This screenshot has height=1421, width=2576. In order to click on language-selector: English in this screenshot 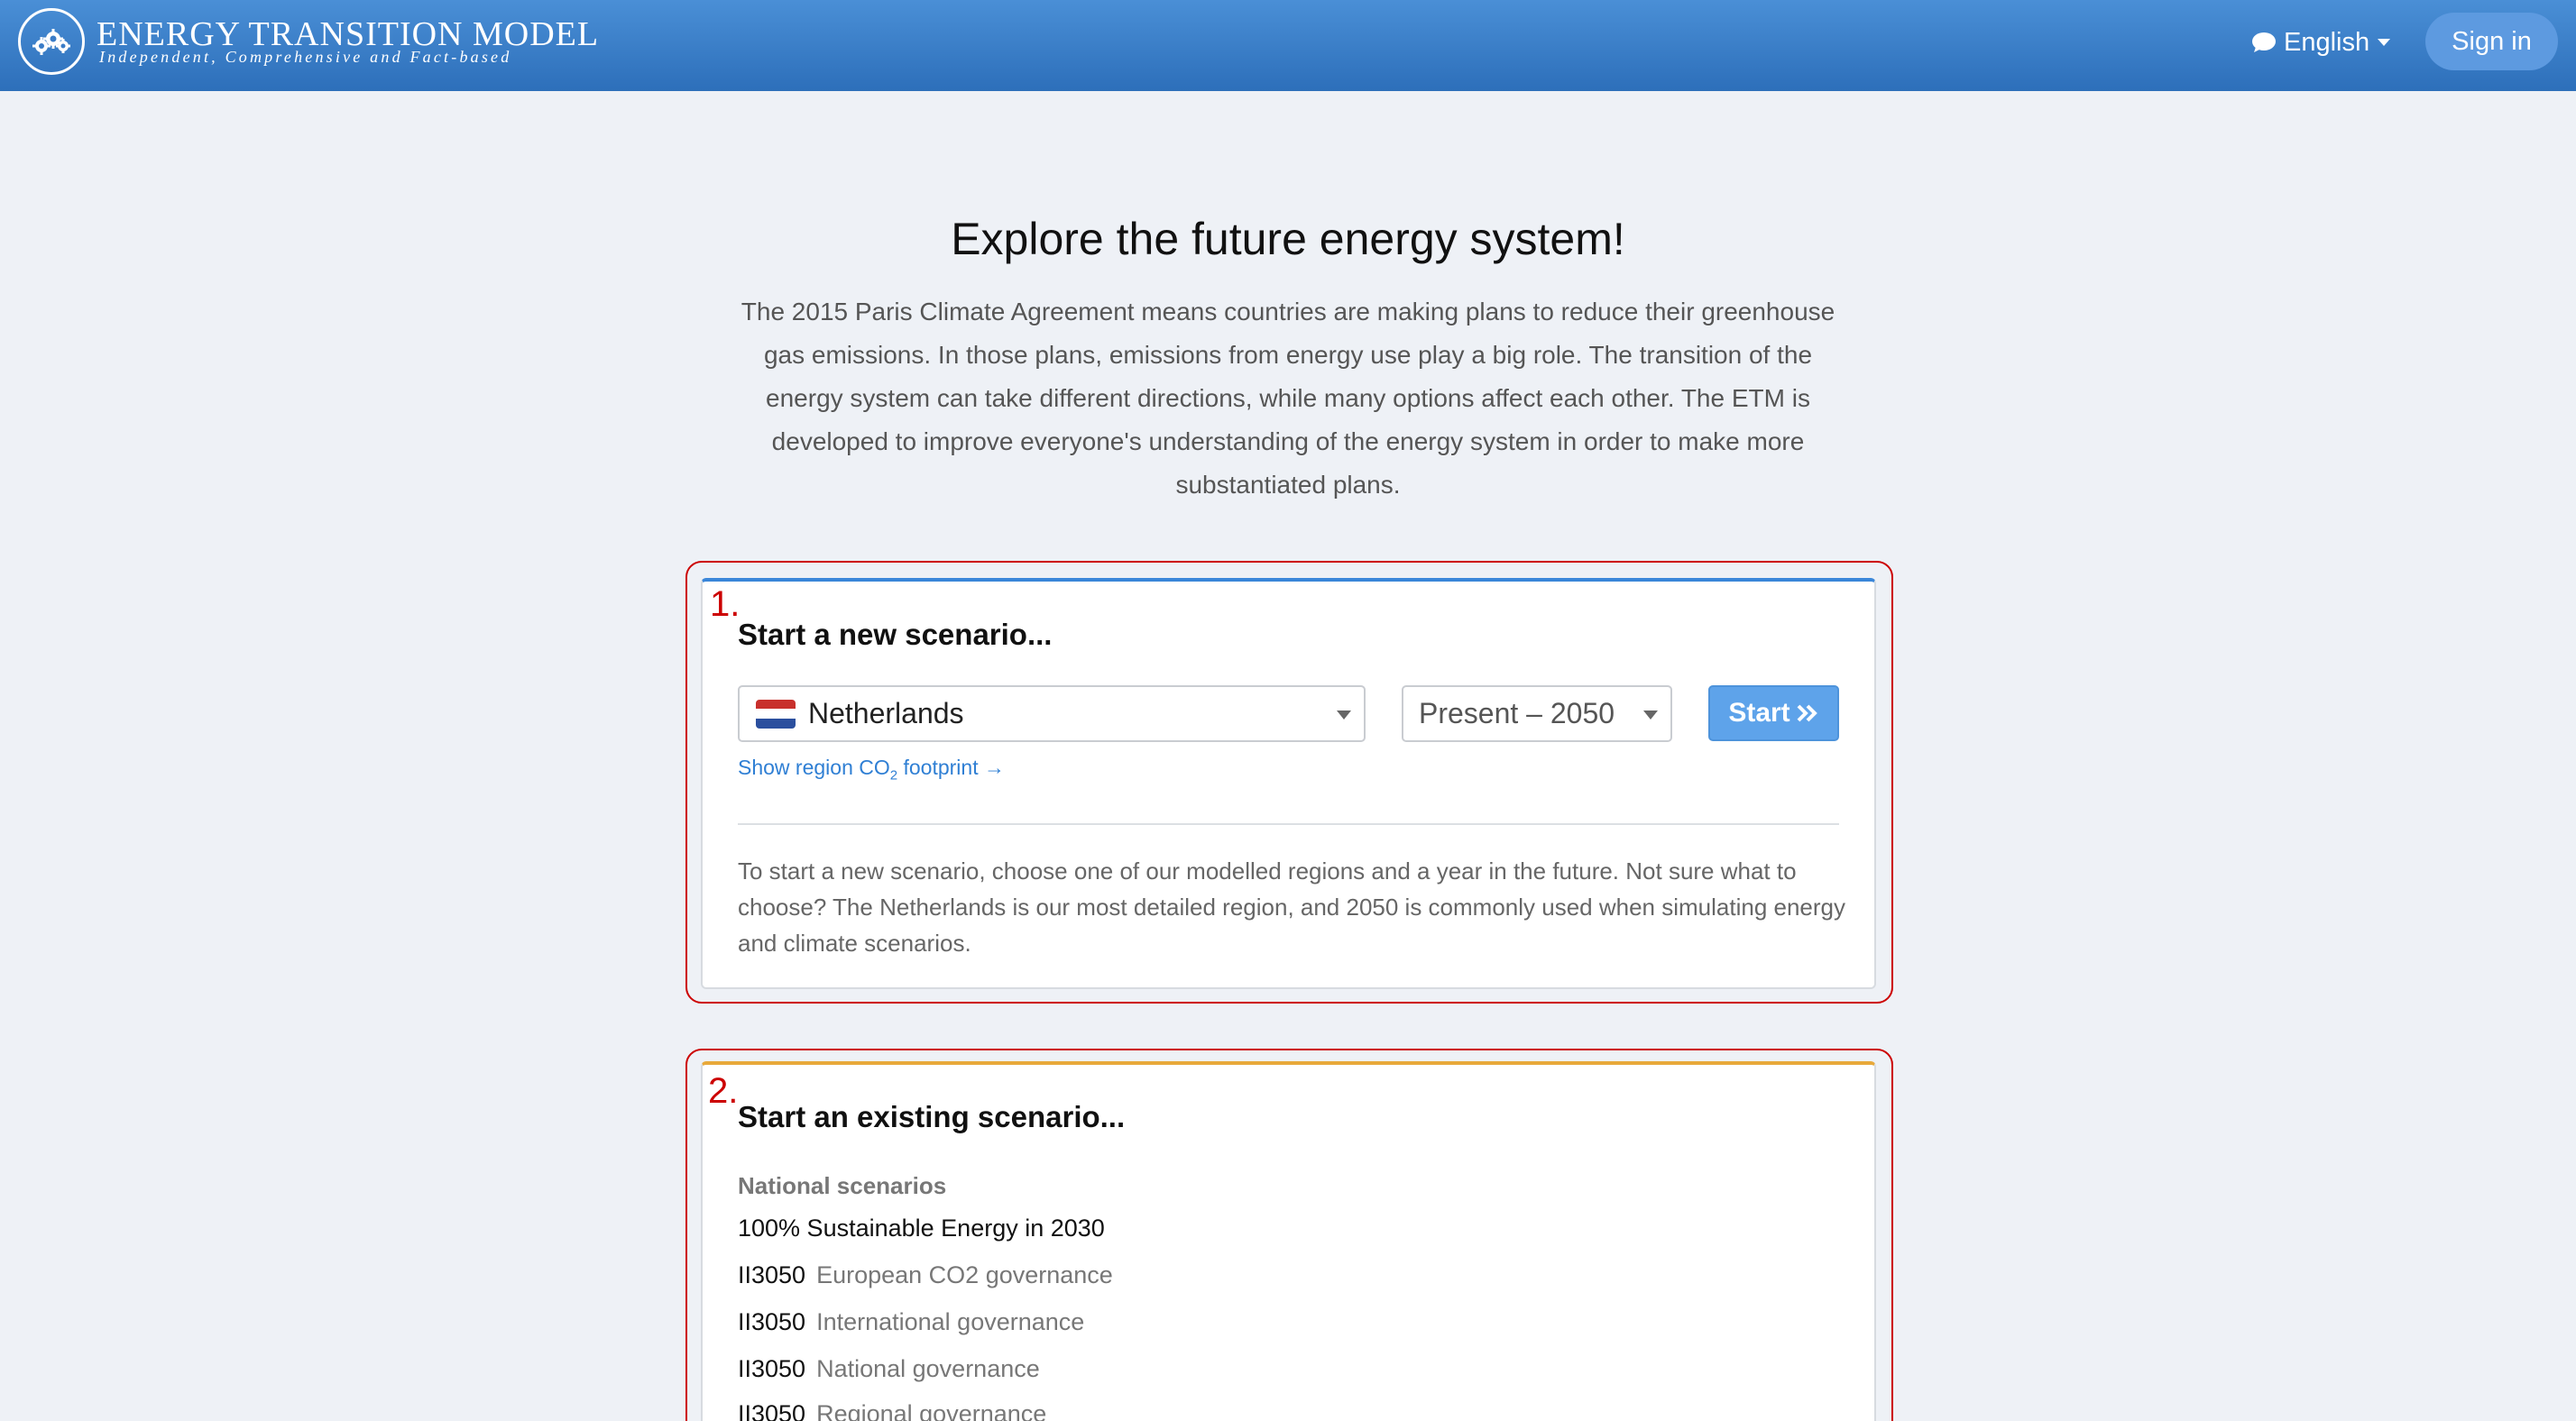, I will do `click(2321, 42)`.